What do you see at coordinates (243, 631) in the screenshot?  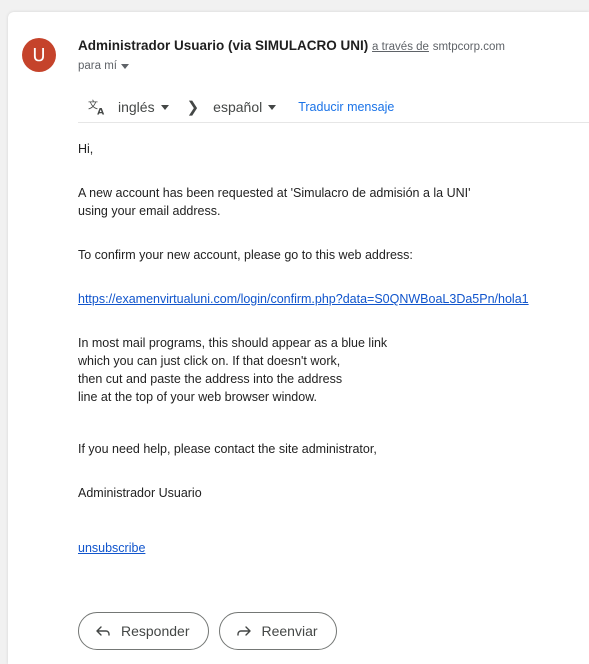 I see `forward-icon` at bounding box center [243, 631].